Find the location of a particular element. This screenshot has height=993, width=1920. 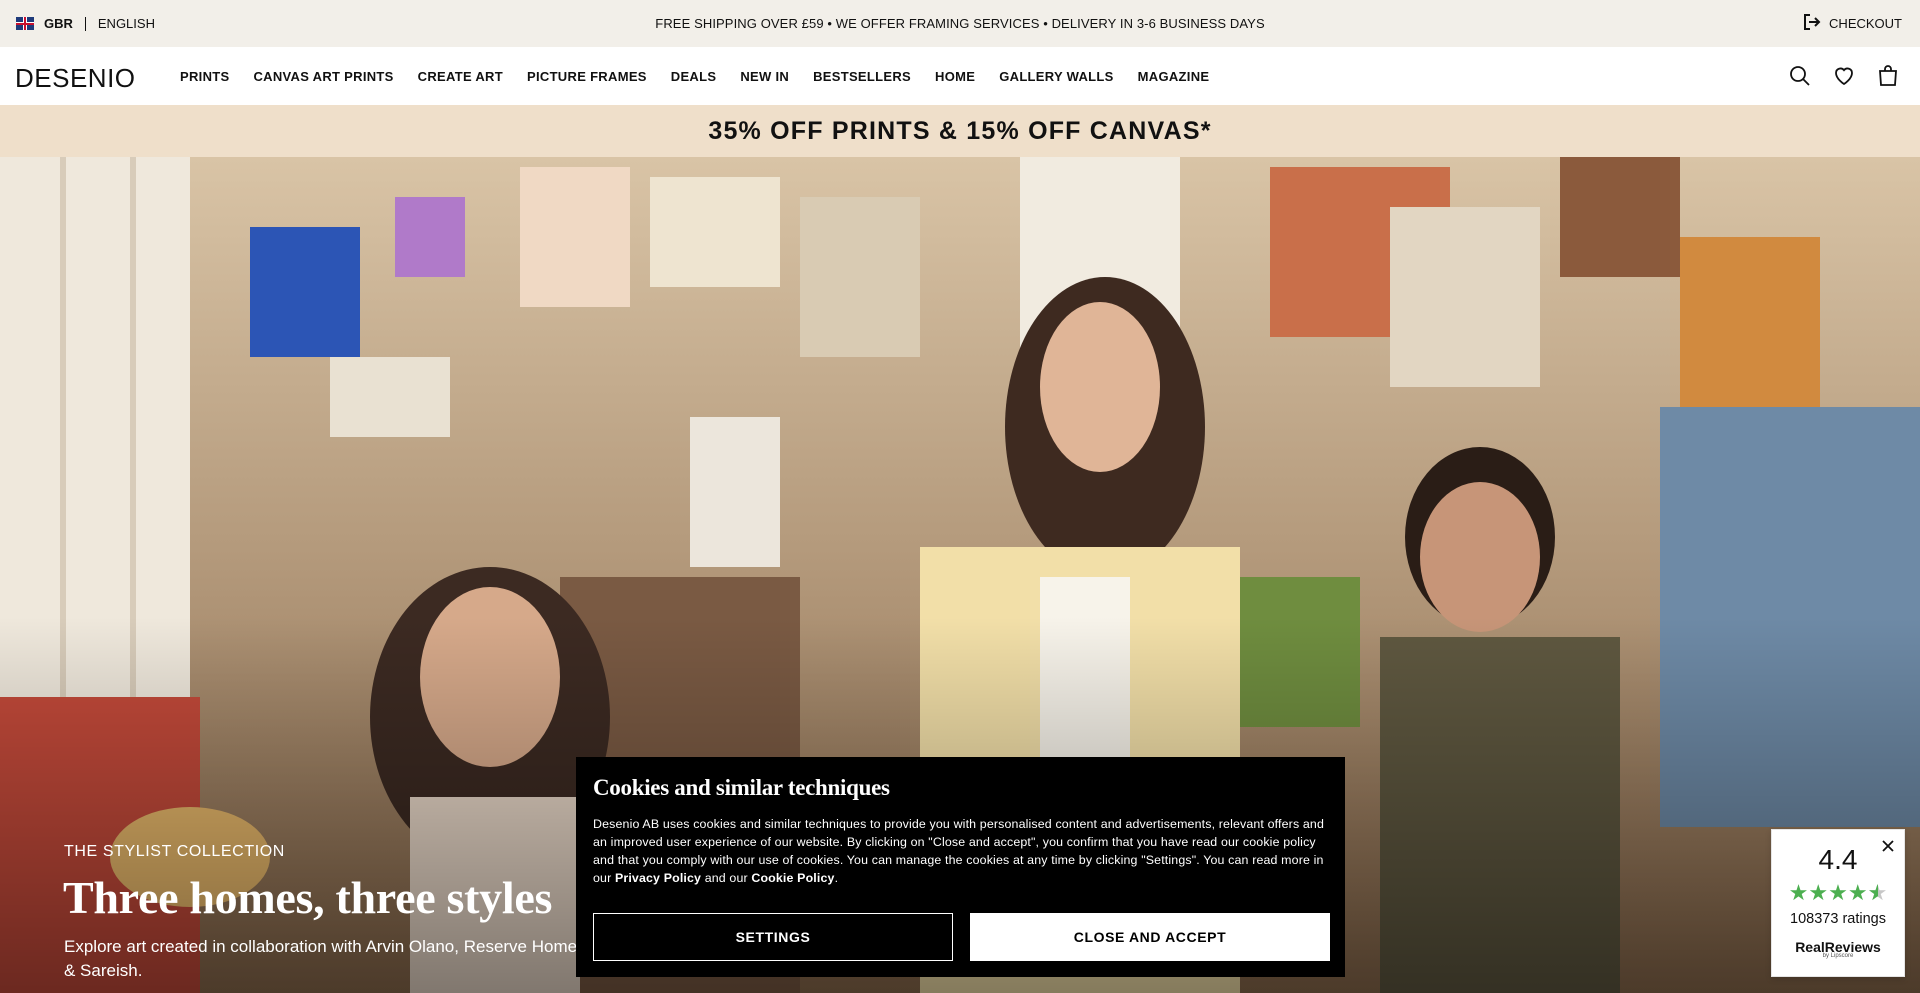

cookie-policy-link: Cookie Policy is located at coordinates (792, 878).